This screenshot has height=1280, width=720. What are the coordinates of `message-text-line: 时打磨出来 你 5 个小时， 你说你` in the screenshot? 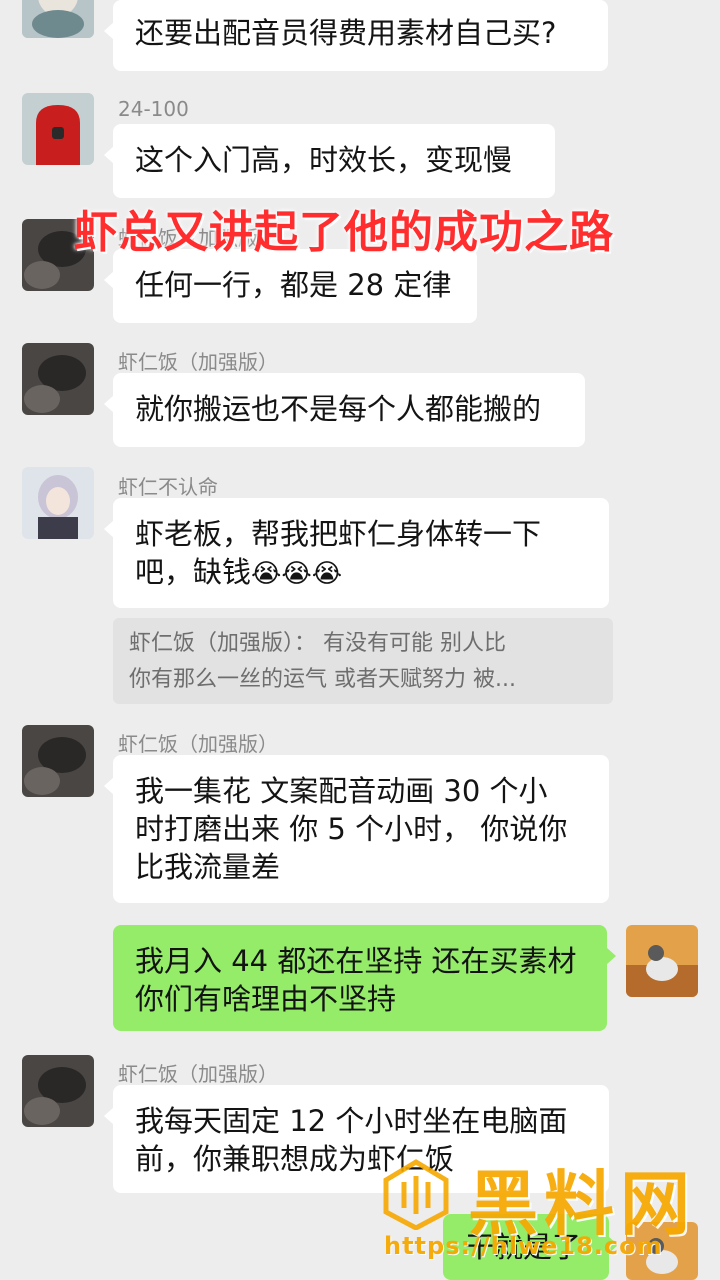 It's located at (351, 829).